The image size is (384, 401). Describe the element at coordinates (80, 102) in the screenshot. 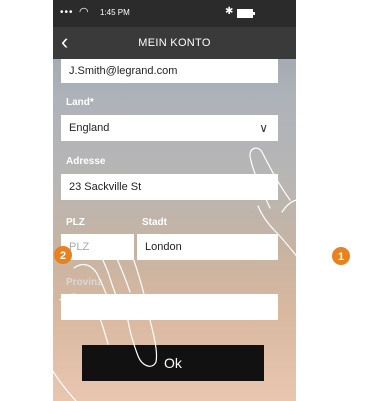

I see `land-label: Land*` at that location.